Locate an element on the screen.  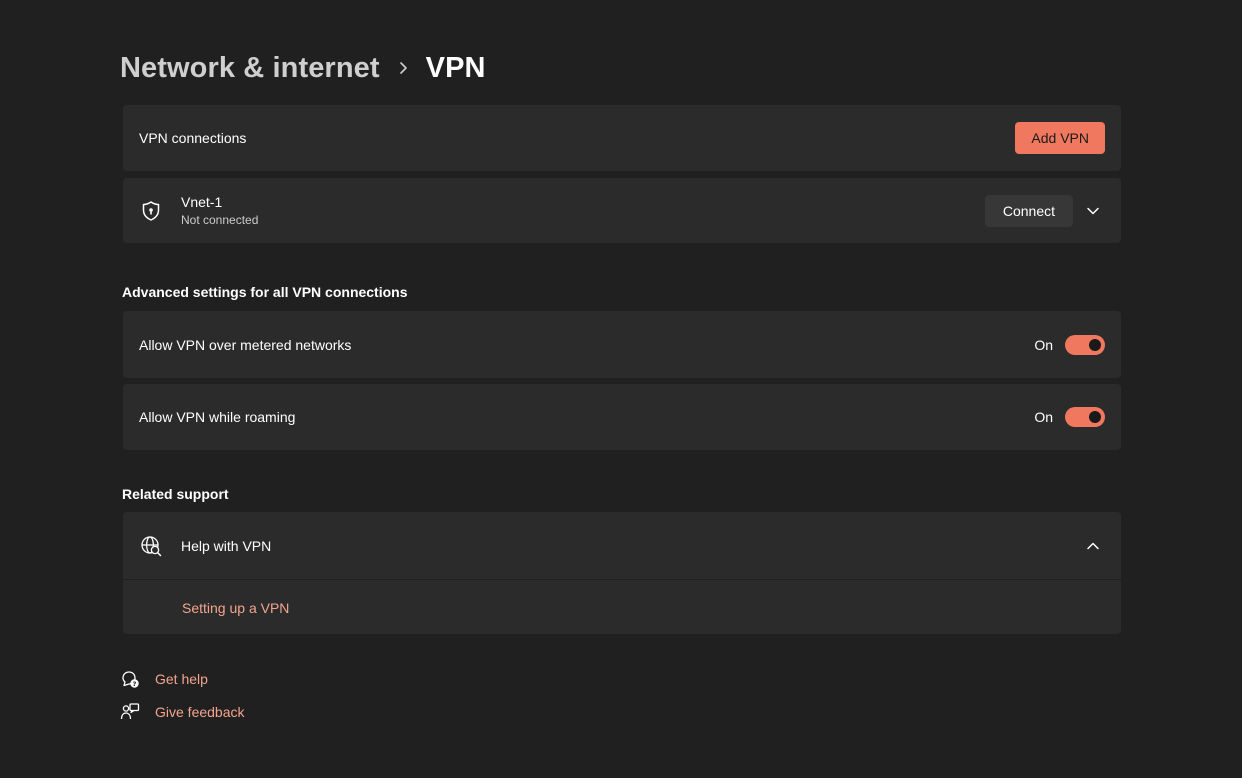
help-with-vpn-label: Help with VPN is located at coordinates (226, 545).